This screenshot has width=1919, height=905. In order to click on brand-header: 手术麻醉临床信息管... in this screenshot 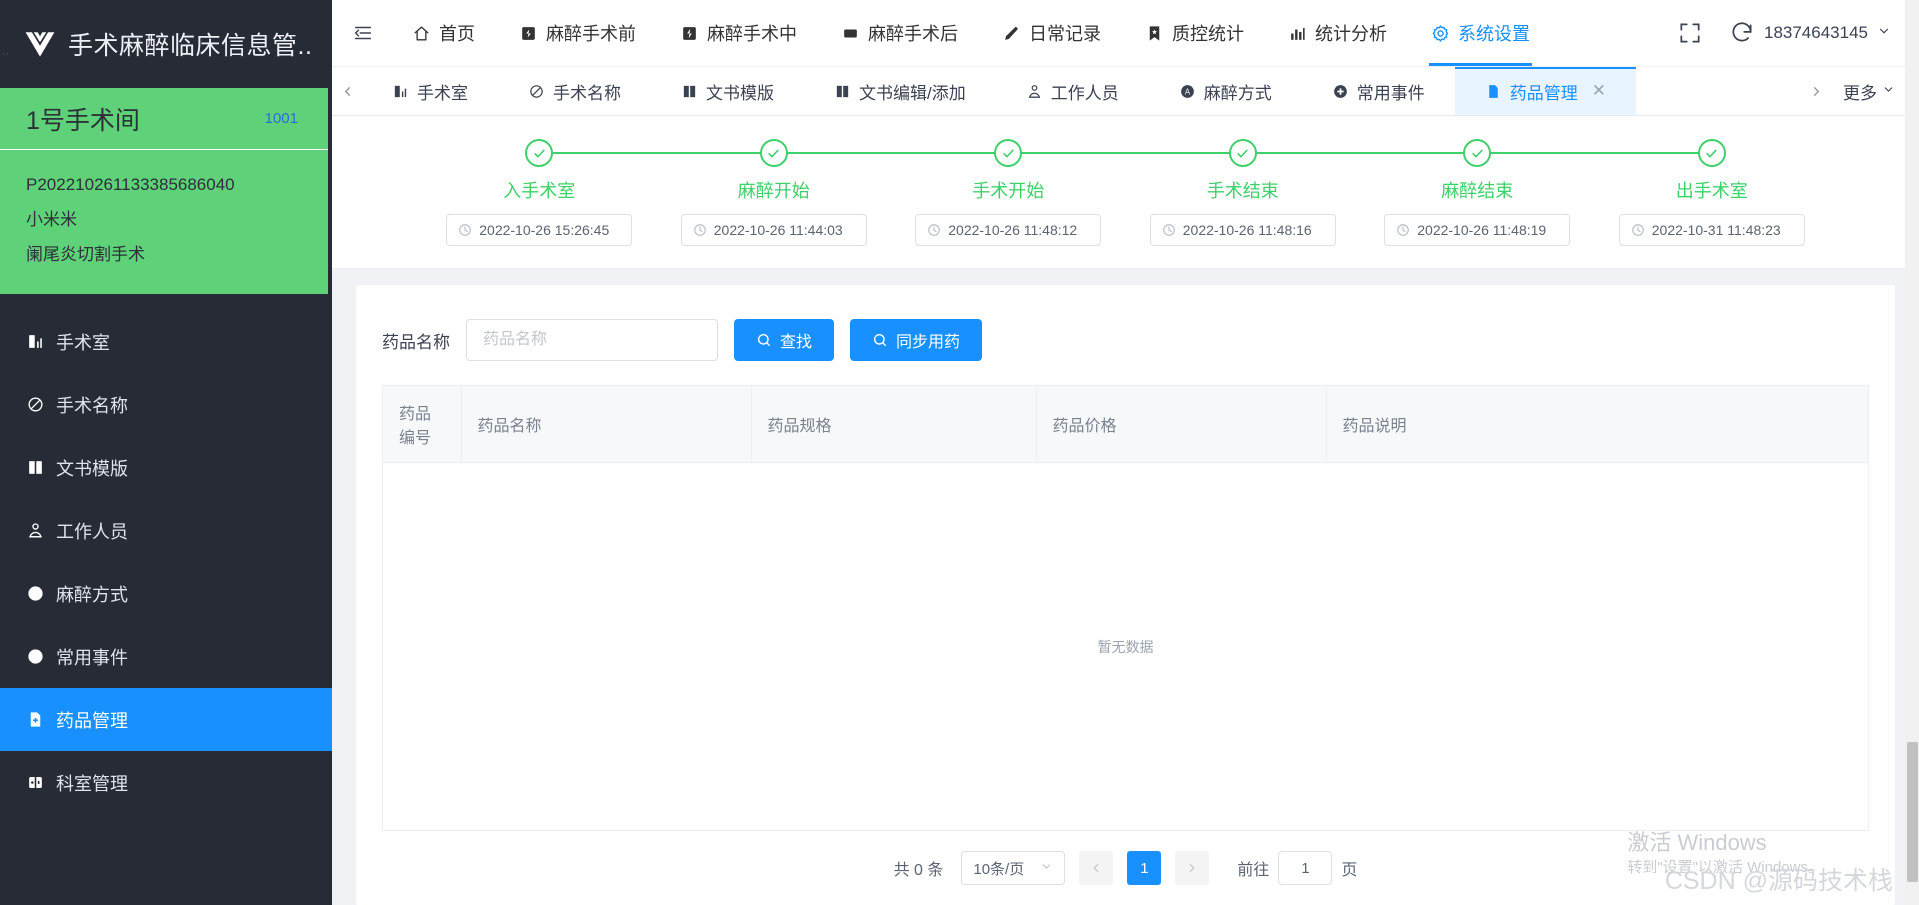, I will do `click(166, 44)`.